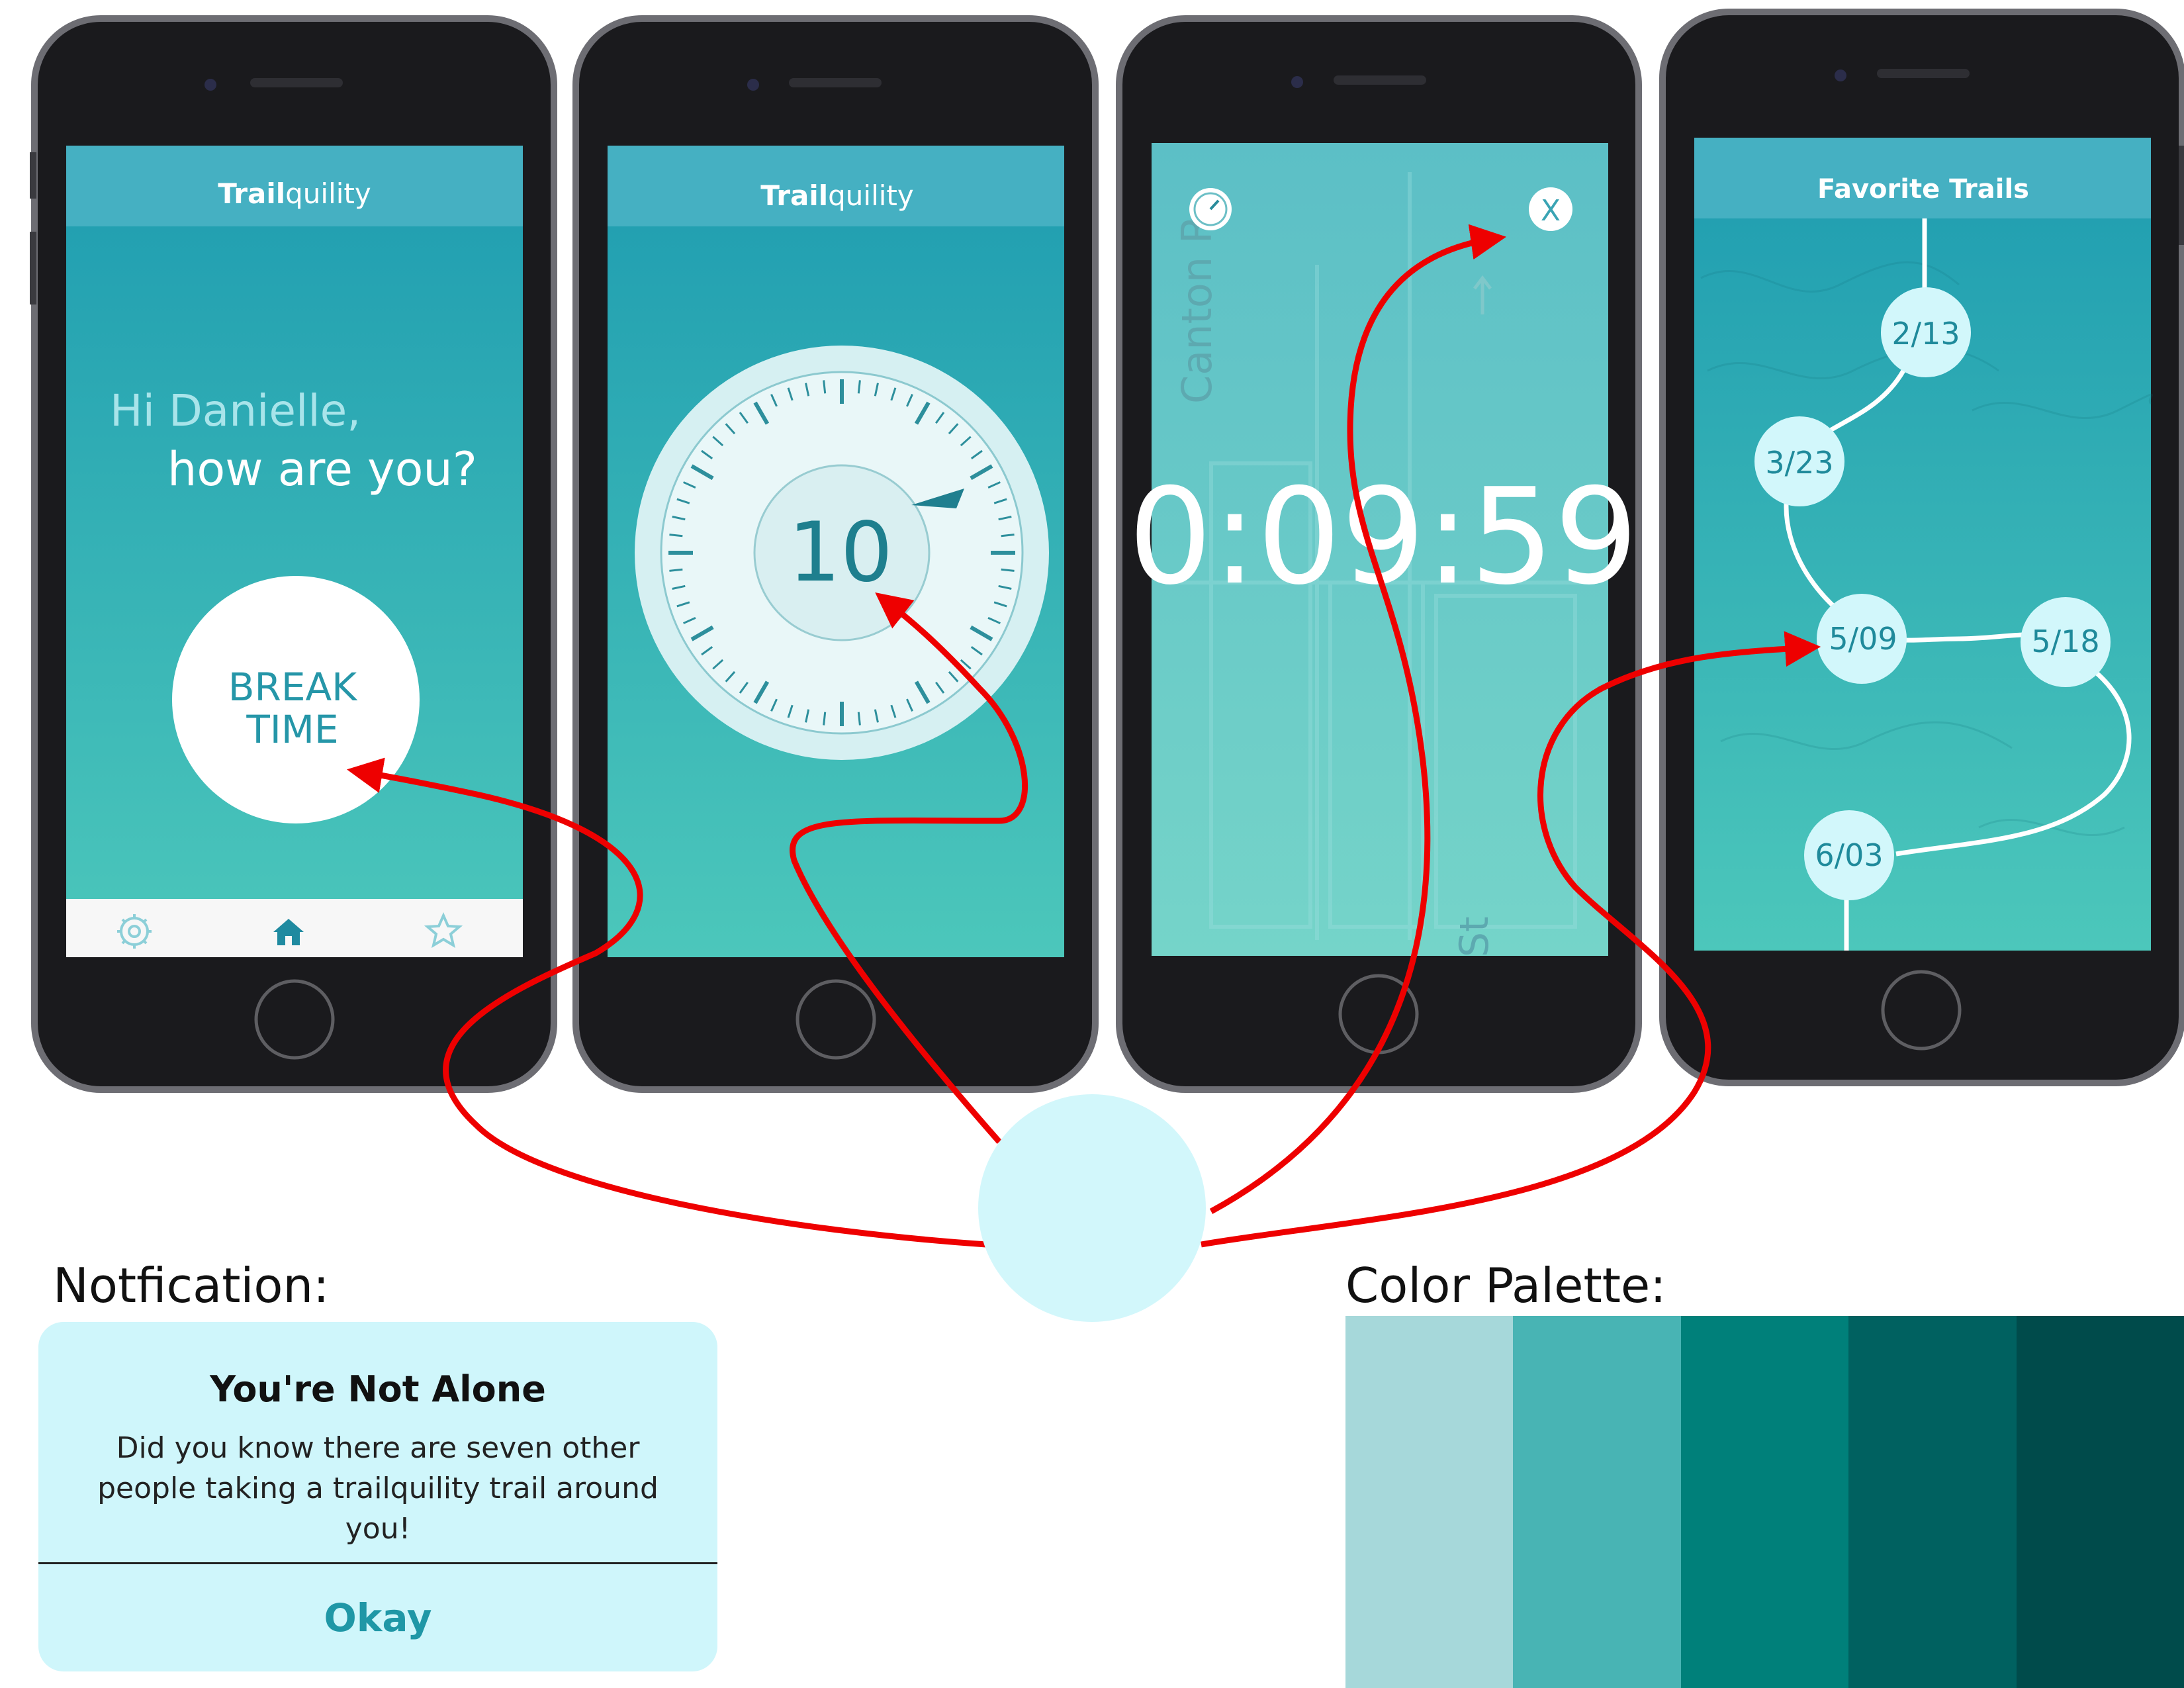 The image size is (2184, 1688). I want to click on color-palette, so click(1764, 1502).